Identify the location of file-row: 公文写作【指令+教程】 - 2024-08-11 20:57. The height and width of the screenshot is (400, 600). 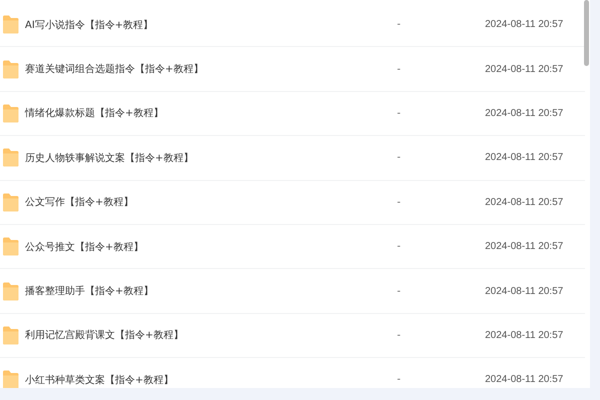
(292, 202).